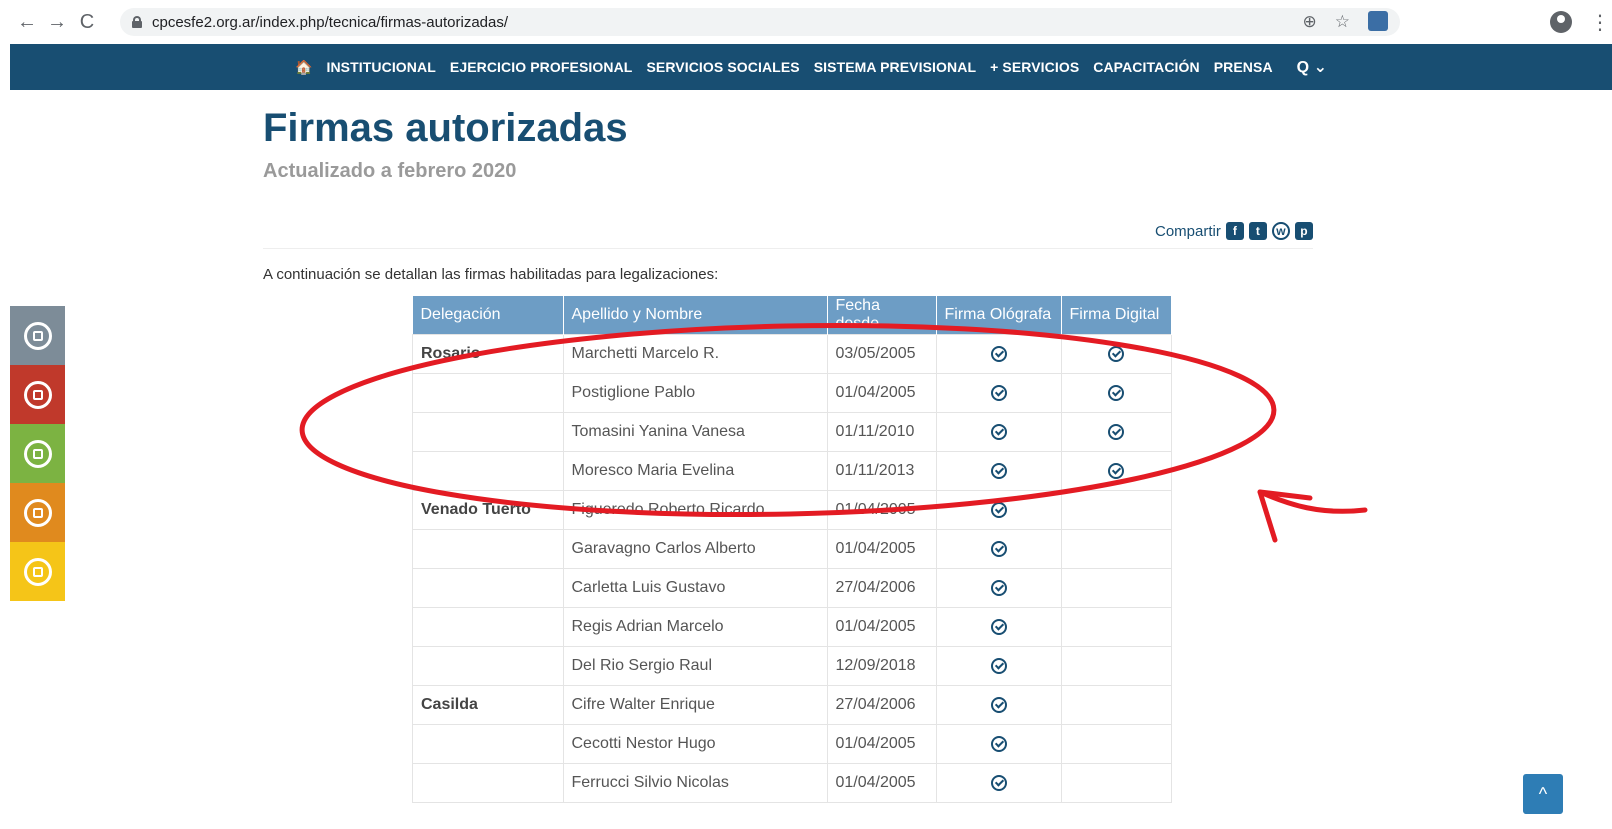 This screenshot has width=1612, height=829. Describe the element at coordinates (695, 588) in the screenshot. I see `cell-nombre: Carletta Luis Gustavo` at that location.